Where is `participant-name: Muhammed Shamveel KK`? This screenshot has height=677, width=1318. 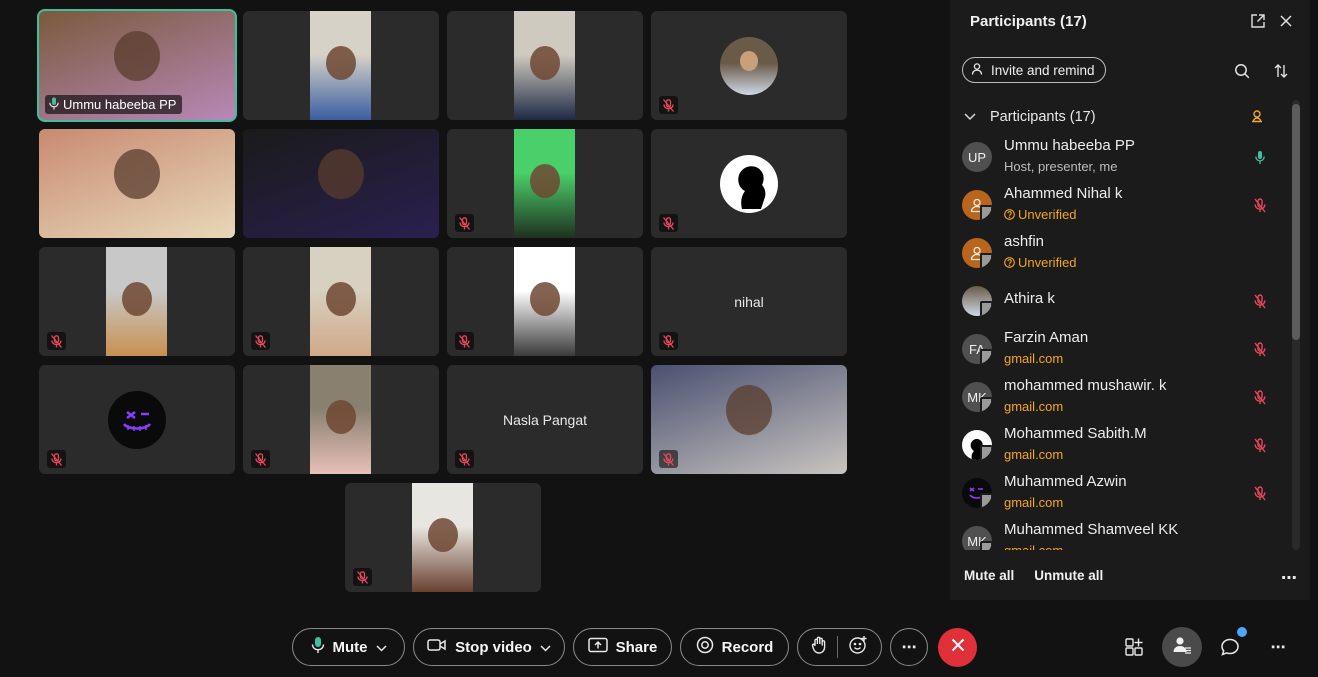 participant-name: Muhammed Shamveel KK is located at coordinates (1091, 529).